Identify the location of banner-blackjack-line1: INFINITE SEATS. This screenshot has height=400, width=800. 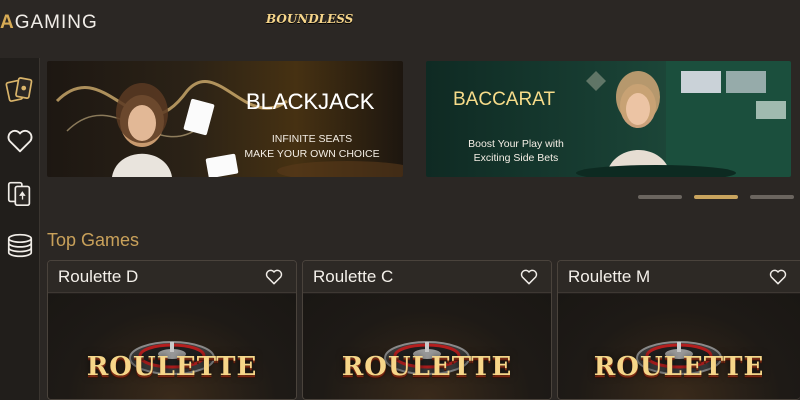
(312, 139).